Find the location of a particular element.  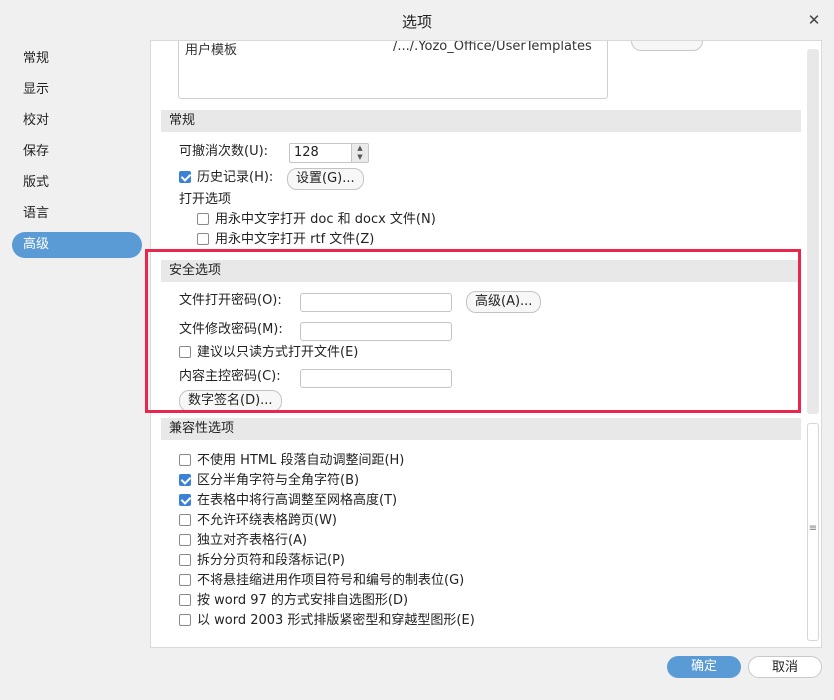

history-checkbox is located at coordinates (185, 177).